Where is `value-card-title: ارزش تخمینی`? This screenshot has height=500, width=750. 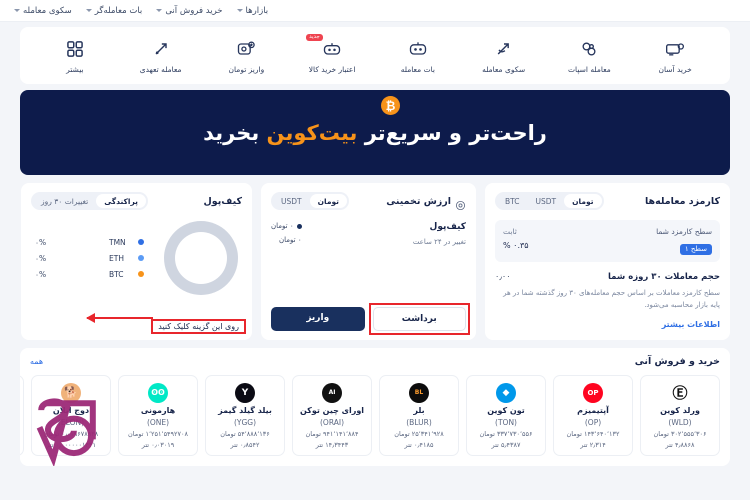 value-card-title: ارزش تخمینی is located at coordinates (418, 201).